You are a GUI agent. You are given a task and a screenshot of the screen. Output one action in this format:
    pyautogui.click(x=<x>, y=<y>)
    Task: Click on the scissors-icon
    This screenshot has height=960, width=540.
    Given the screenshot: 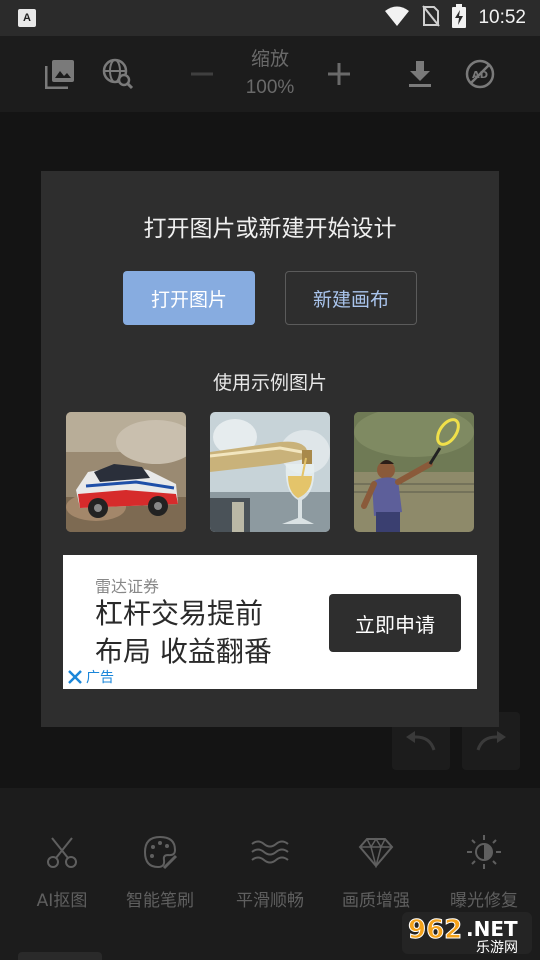 What is the action you would take?
    pyautogui.click(x=62, y=852)
    